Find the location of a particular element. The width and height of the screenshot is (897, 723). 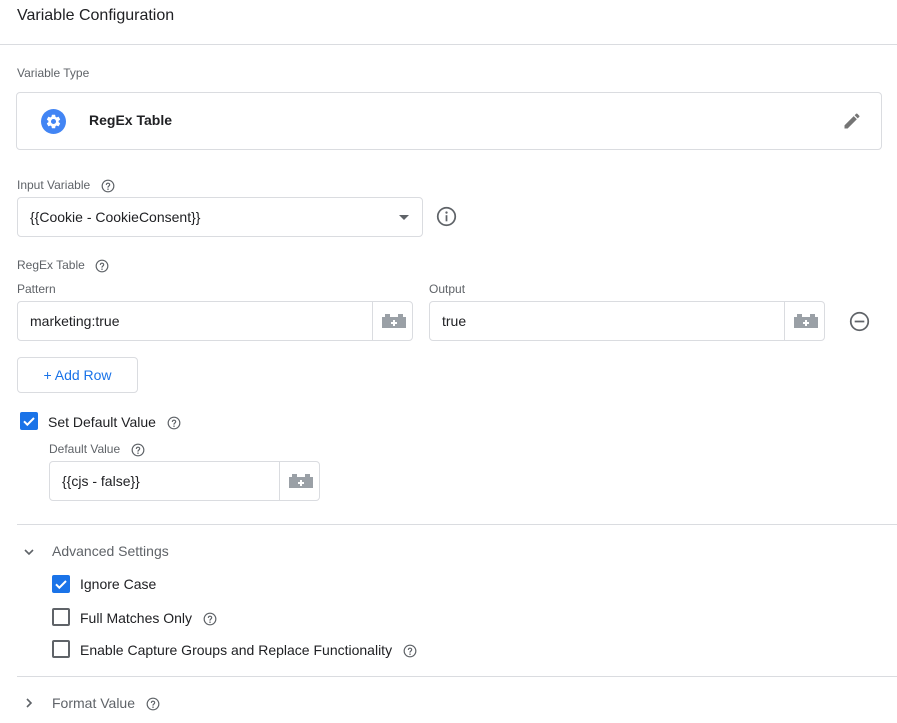

input-variable-value: {{Cookie - CookieConsent}} is located at coordinates (115, 217).